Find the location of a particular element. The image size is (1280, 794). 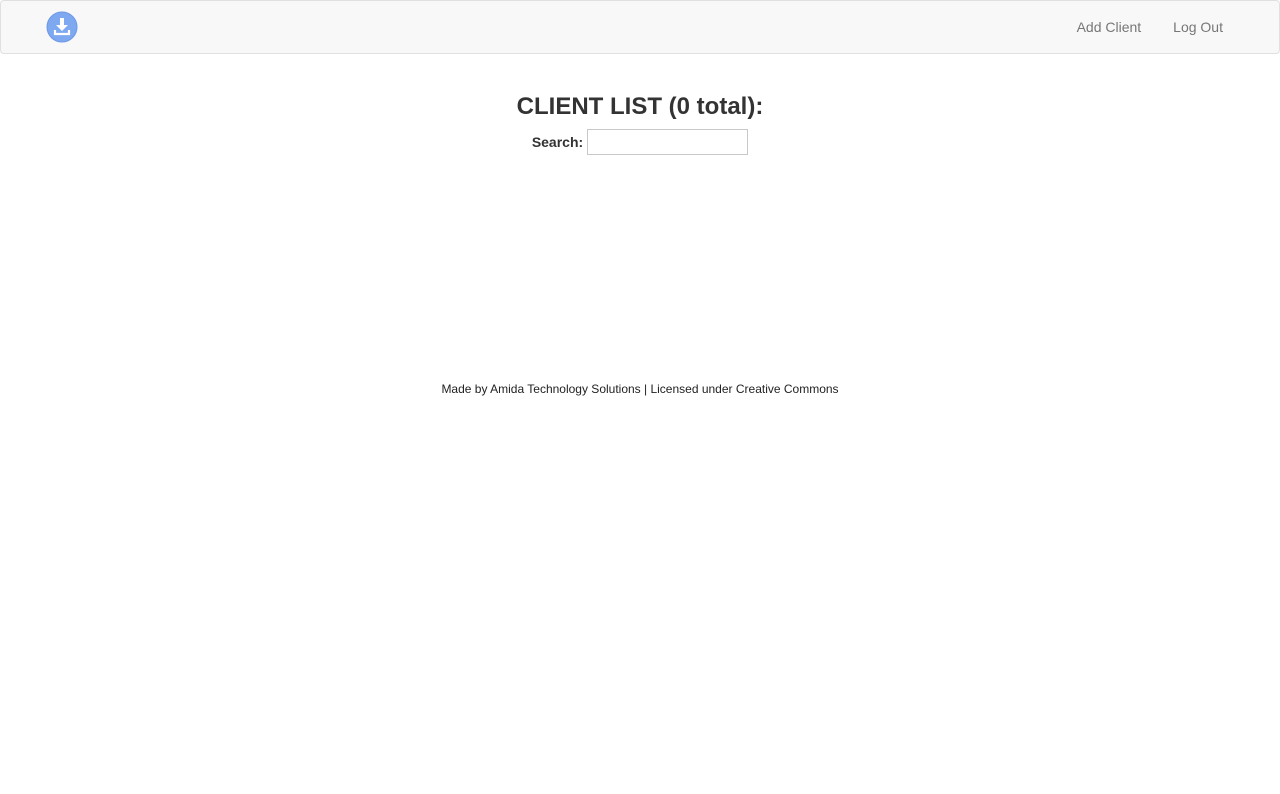

top-navbar: Add Client Log Out is located at coordinates (640, 27).